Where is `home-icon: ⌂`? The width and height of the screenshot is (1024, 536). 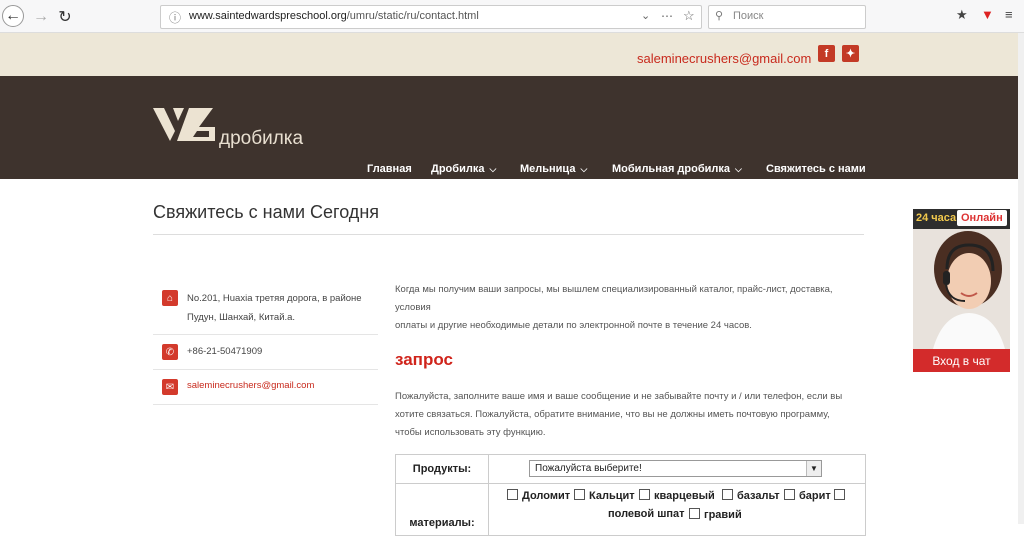
home-icon: ⌂ is located at coordinates (170, 298).